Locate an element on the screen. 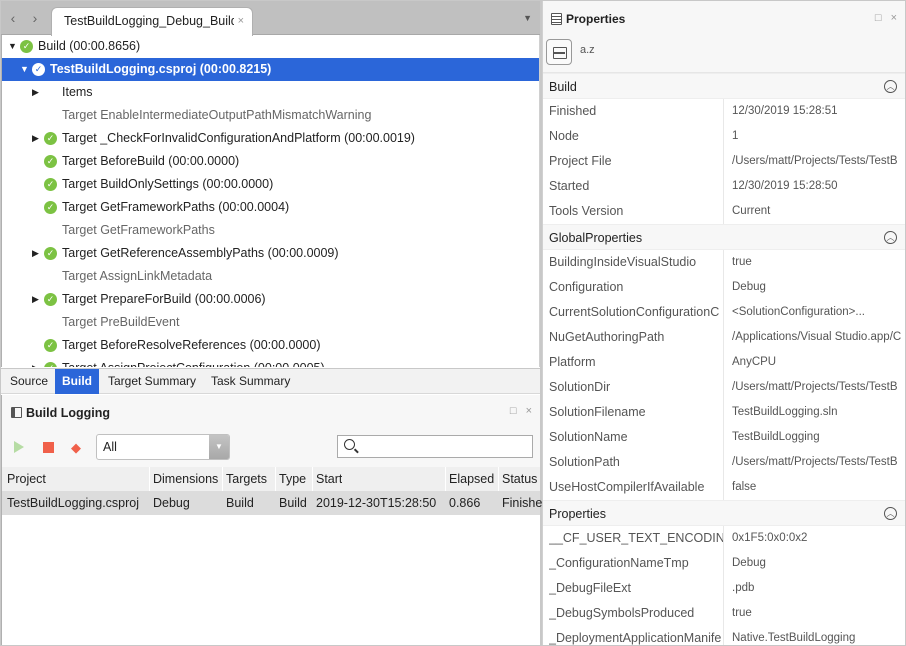  property-row: SolutionName TestBuildLogging is located at coordinates (724, 437).